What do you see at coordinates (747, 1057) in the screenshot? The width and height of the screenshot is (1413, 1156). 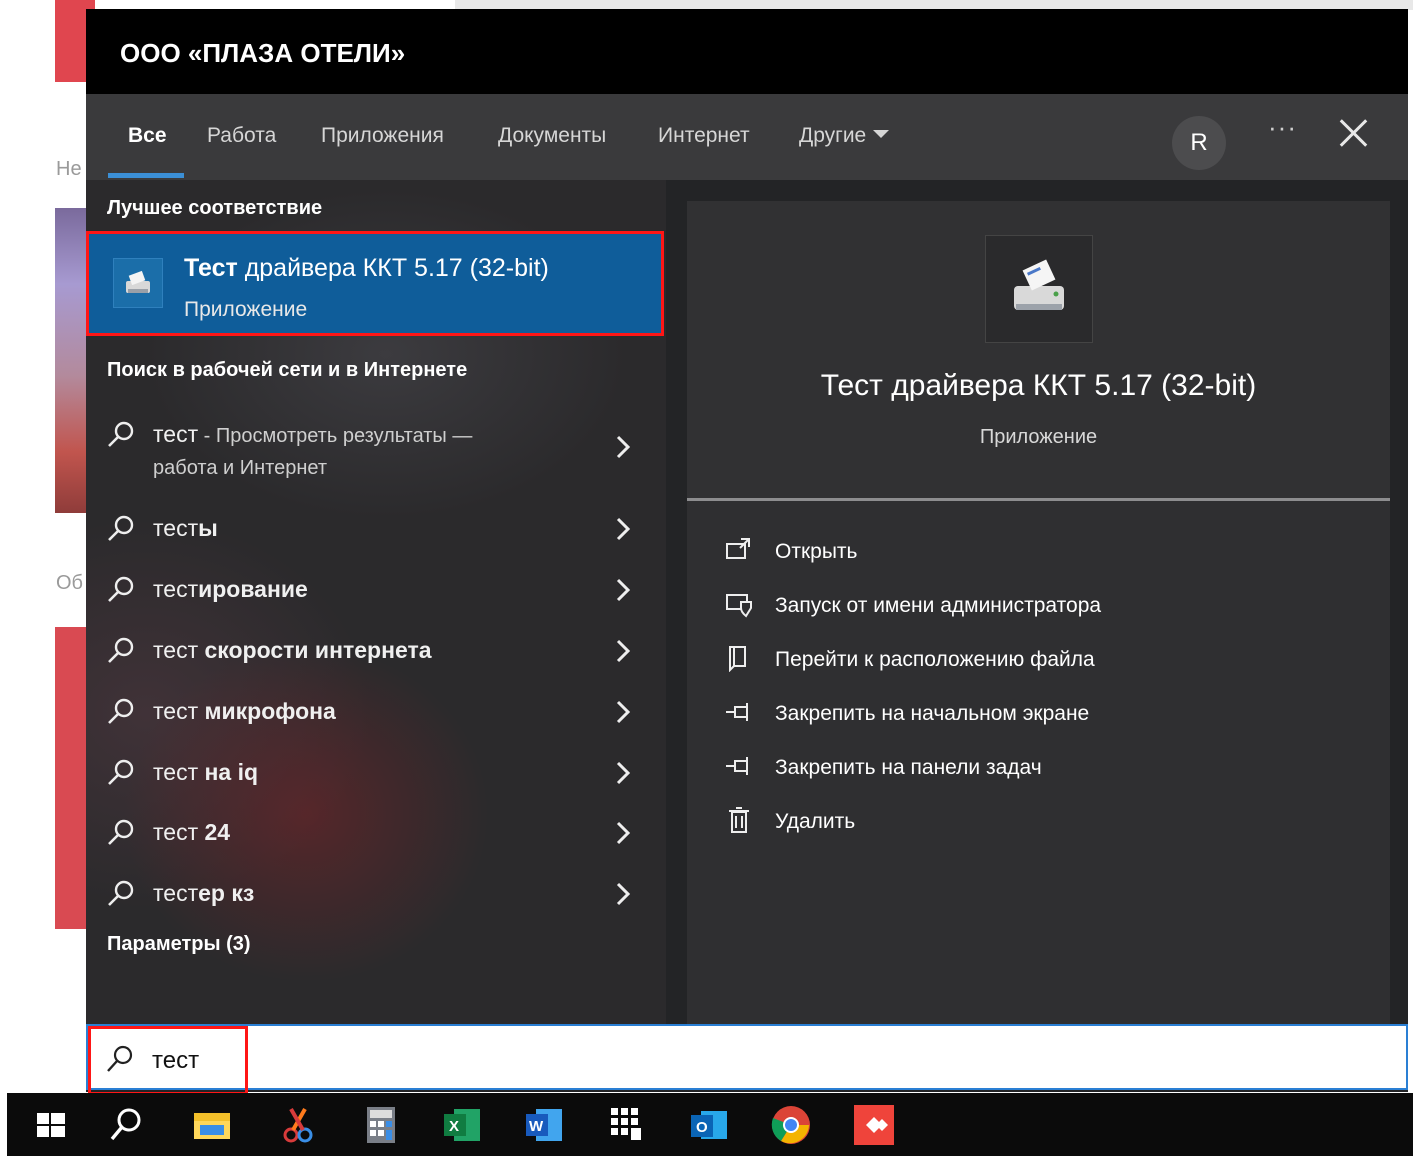 I see `search-input` at bounding box center [747, 1057].